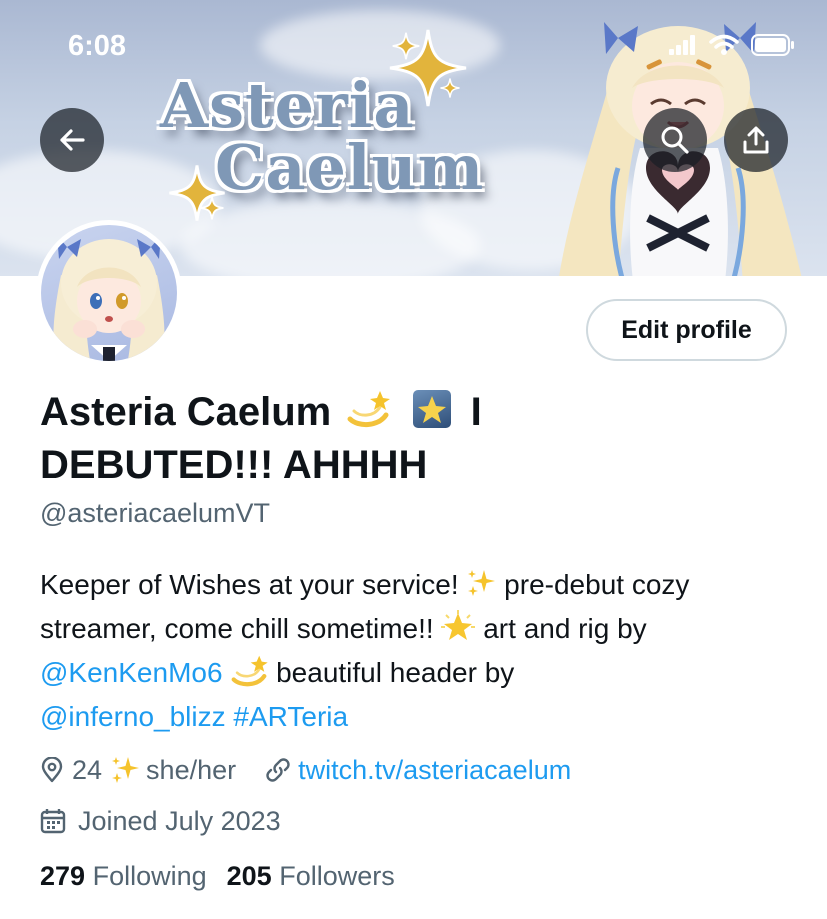 The image size is (827, 919). I want to click on bio-text: Keeper of Wishes at your service!, so click(253, 584).